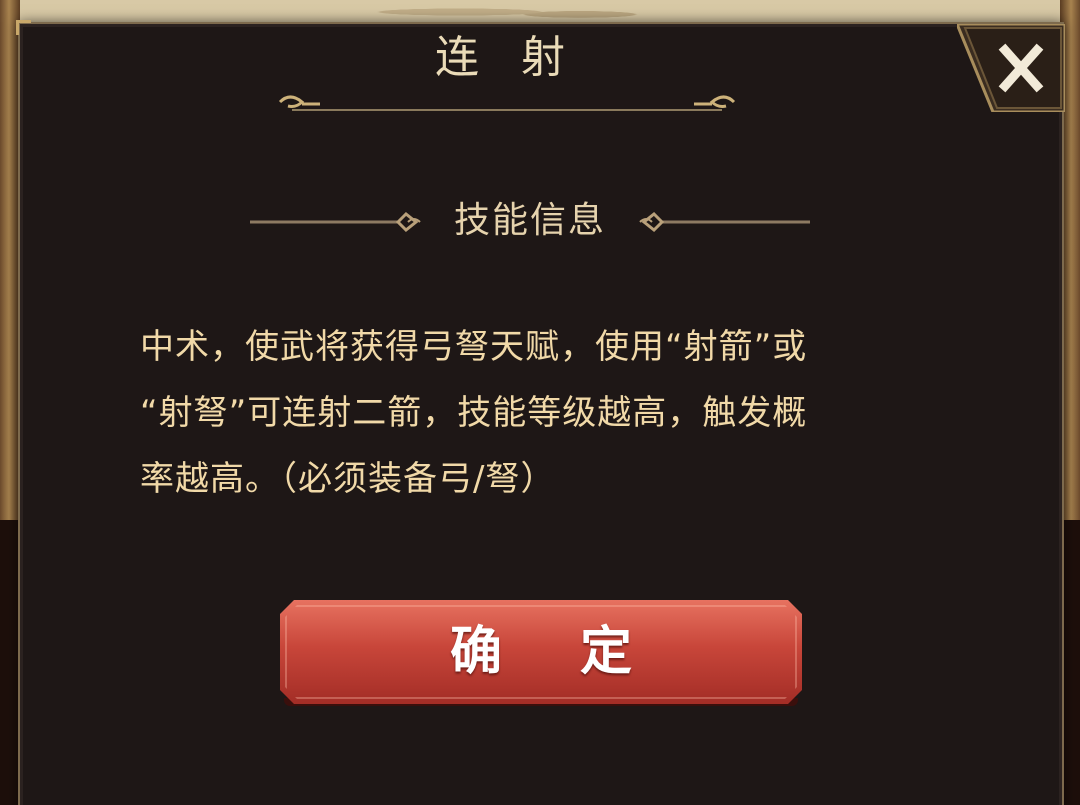 This screenshot has width=1080, height=805. Describe the element at coordinates (507, 57) in the screenshot. I see `dialog-title: 连 射` at that location.